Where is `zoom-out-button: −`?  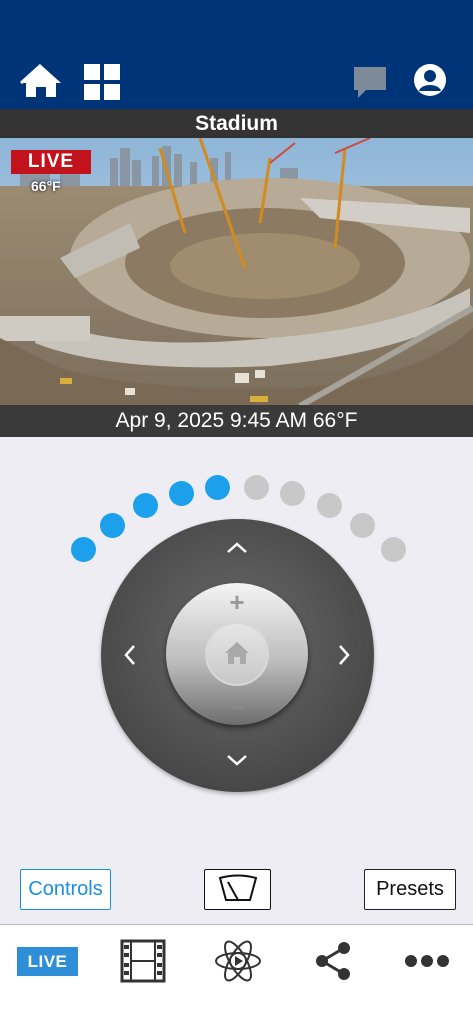
zoom-out-button: − is located at coordinates (237, 707).